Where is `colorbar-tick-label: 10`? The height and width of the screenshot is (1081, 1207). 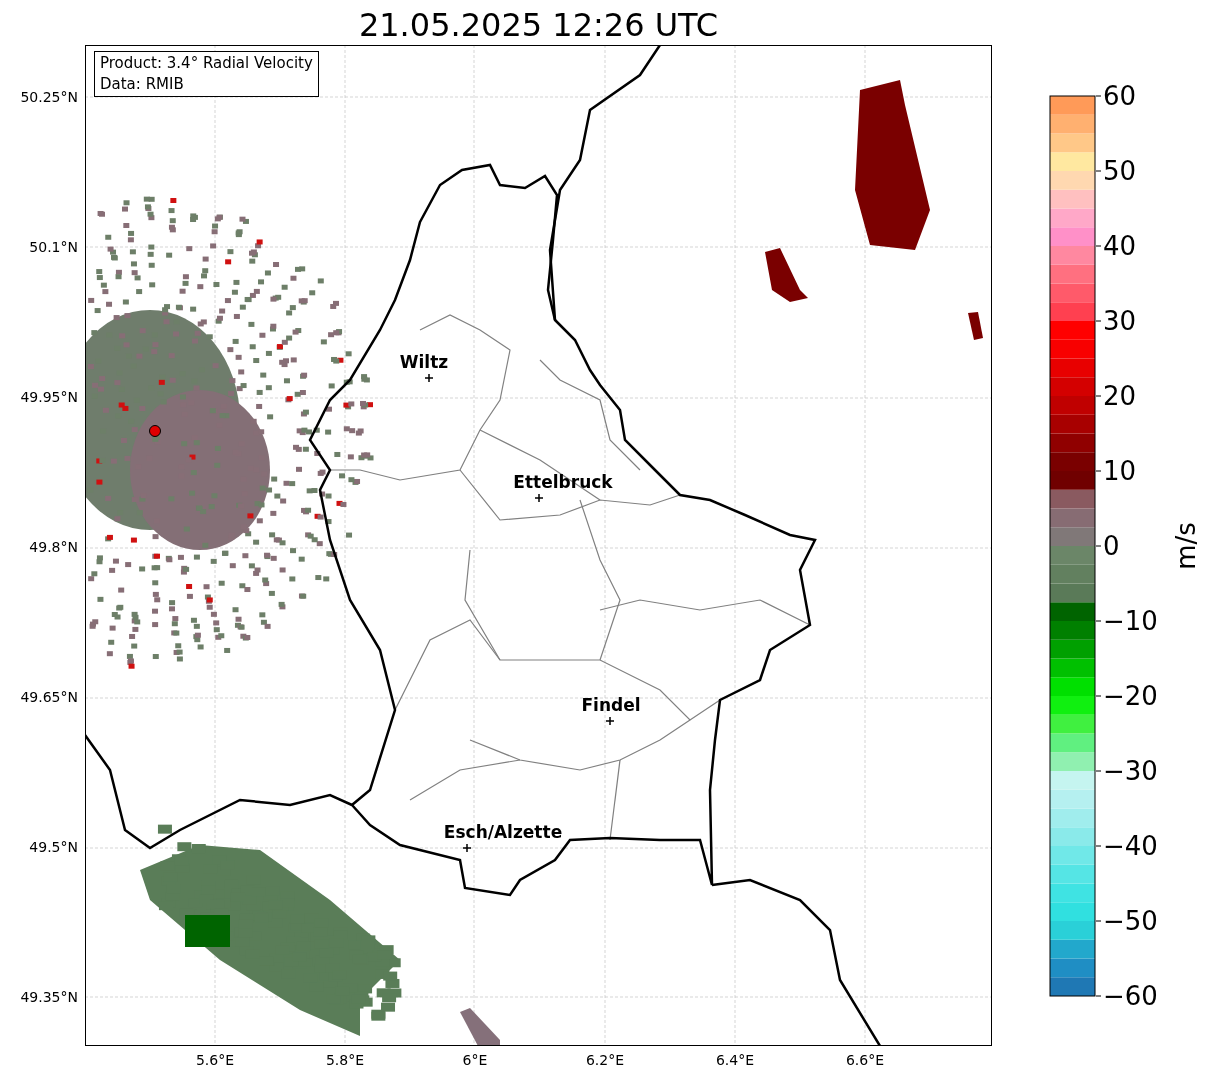
colorbar-tick-label: 10 is located at coordinates (1120, 471).